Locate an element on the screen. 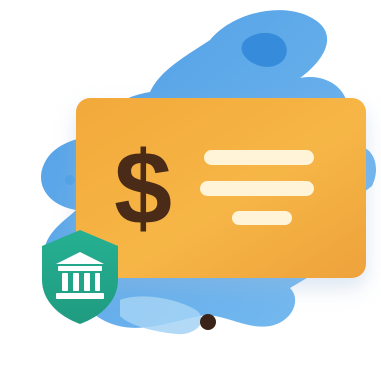 This screenshot has width=381, height=376. dollar-sign: $ is located at coordinates (143, 189).